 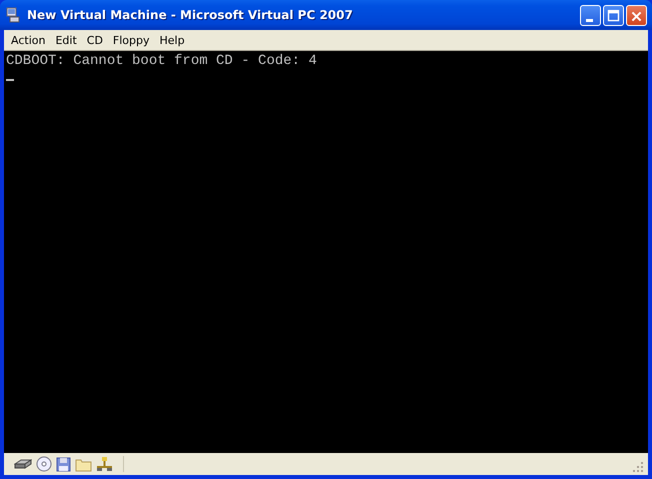 What do you see at coordinates (131, 40) in the screenshot?
I see `menu-item: Floppy` at bounding box center [131, 40].